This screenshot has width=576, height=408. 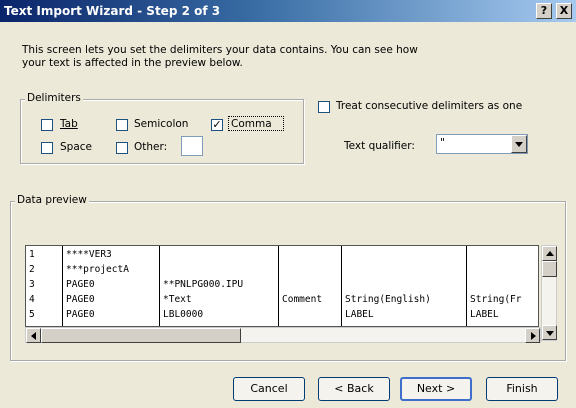 What do you see at coordinates (544, 11) in the screenshot?
I see `help-button: ?` at bounding box center [544, 11].